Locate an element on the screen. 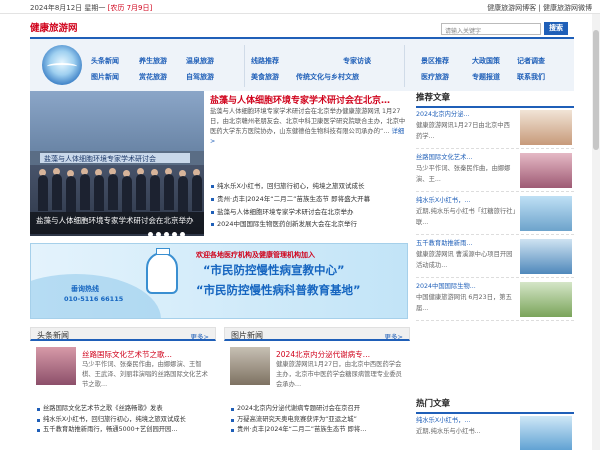  top-links: 健康旅游网博客 | 健康旅游网微博 is located at coordinates (539, 8).